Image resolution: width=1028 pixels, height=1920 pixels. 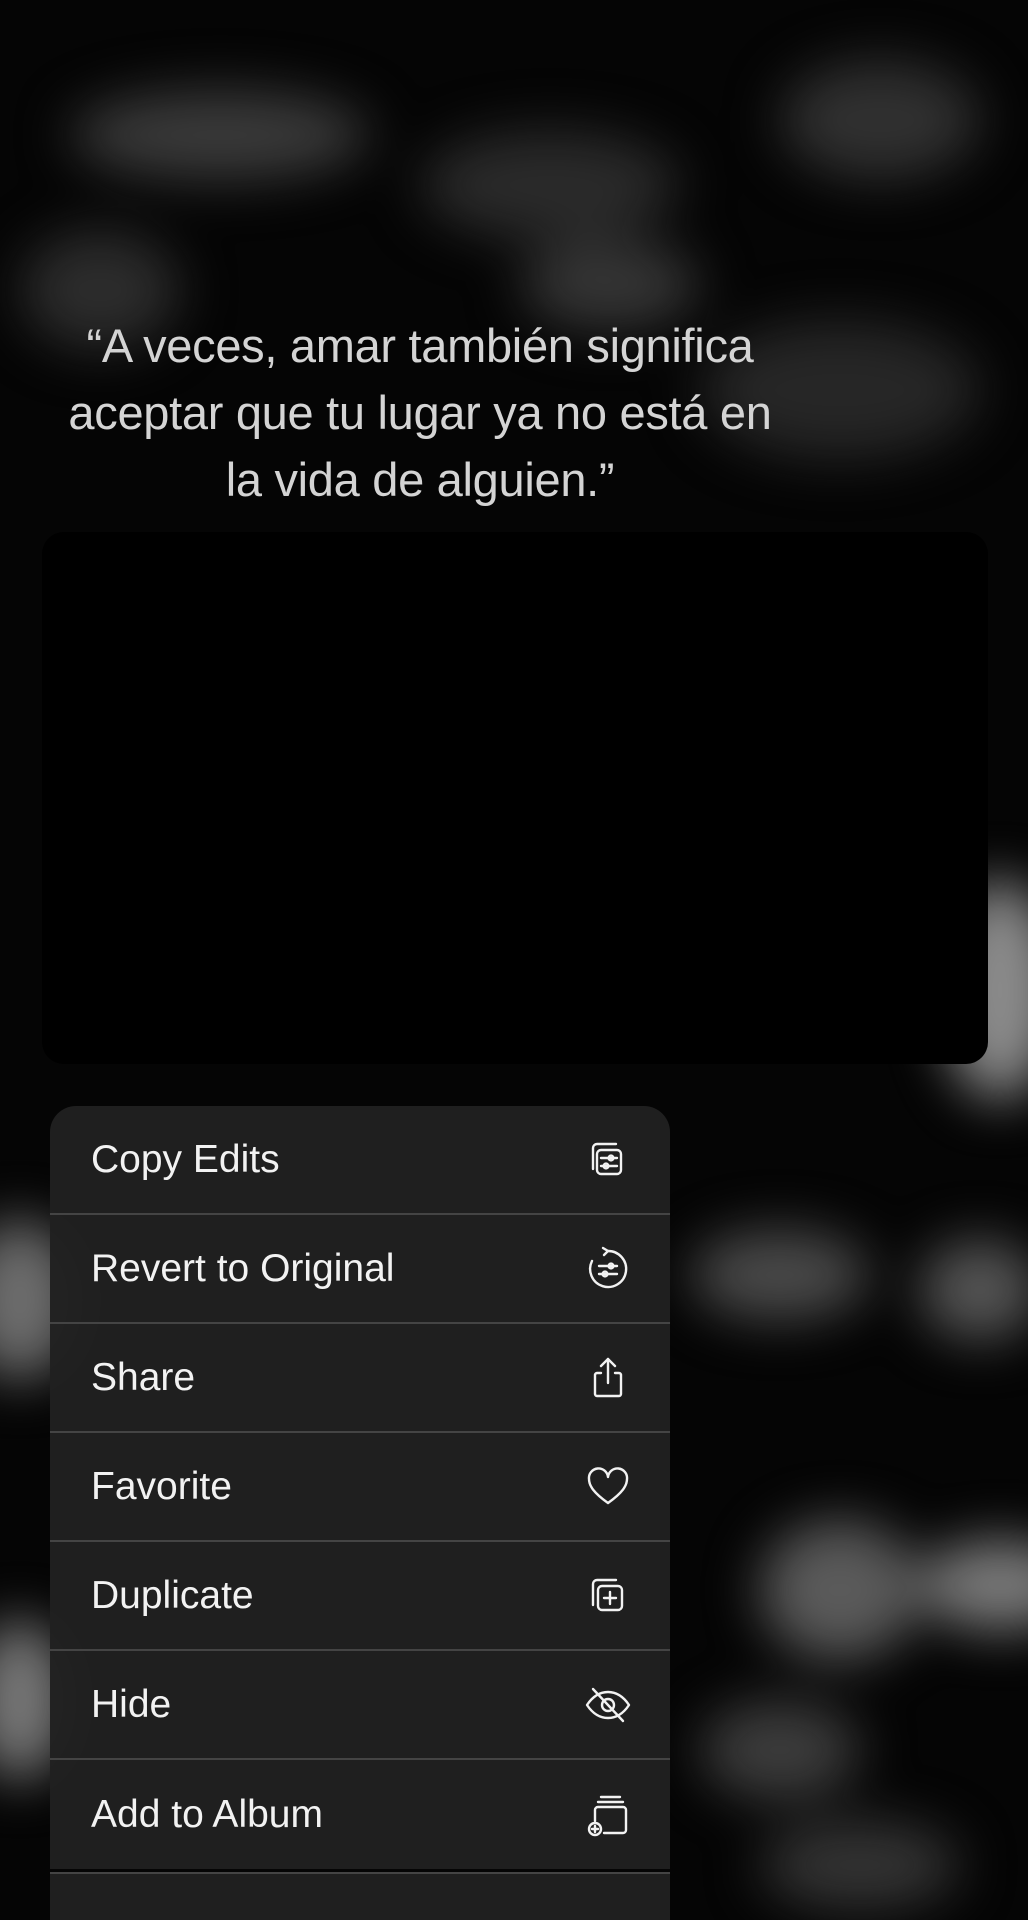 What do you see at coordinates (243, 1268) in the screenshot?
I see `menu-item-label: Revert to Original` at bounding box center [243, 1268].